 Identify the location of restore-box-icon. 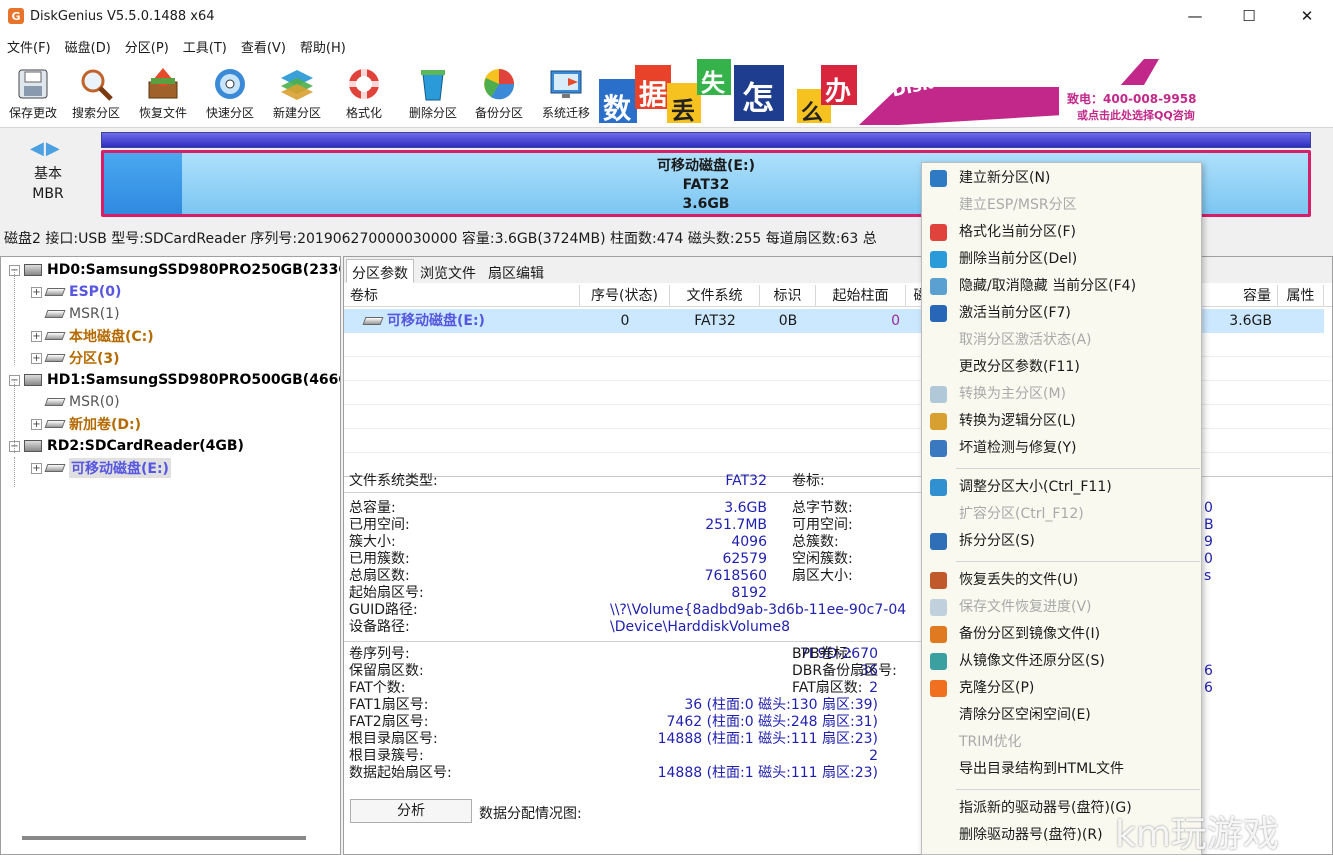
(163, 84).